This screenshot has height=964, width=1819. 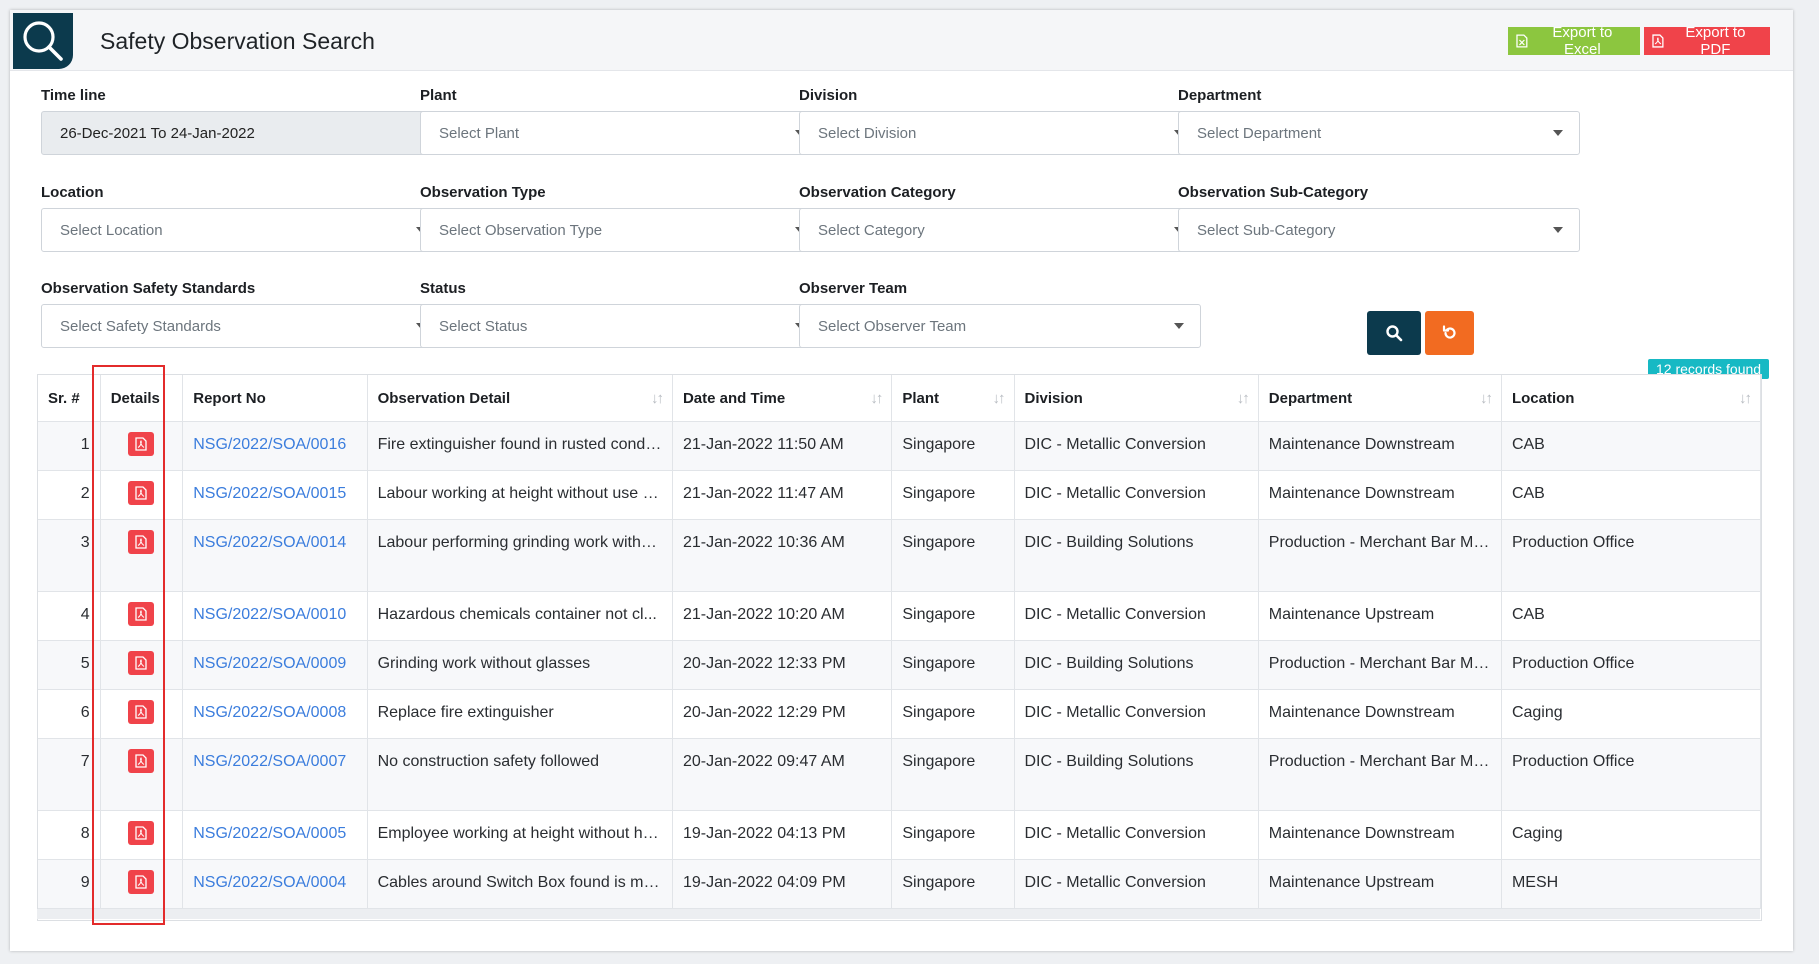 What do you see at coordinates (782, 835) in the screenshot?
I see `cell-date-time: 19-Jan-2022 04:13 PM` at bounding box center [782, 835].